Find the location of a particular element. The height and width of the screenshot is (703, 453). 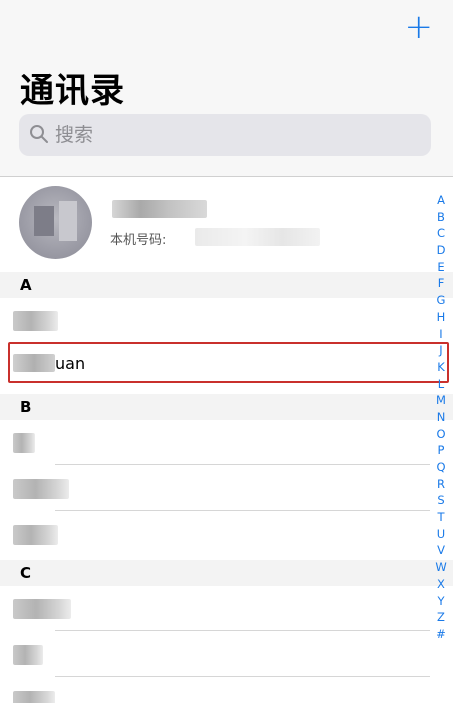

index-letter-hash: # is located at coordinates (441, 634).